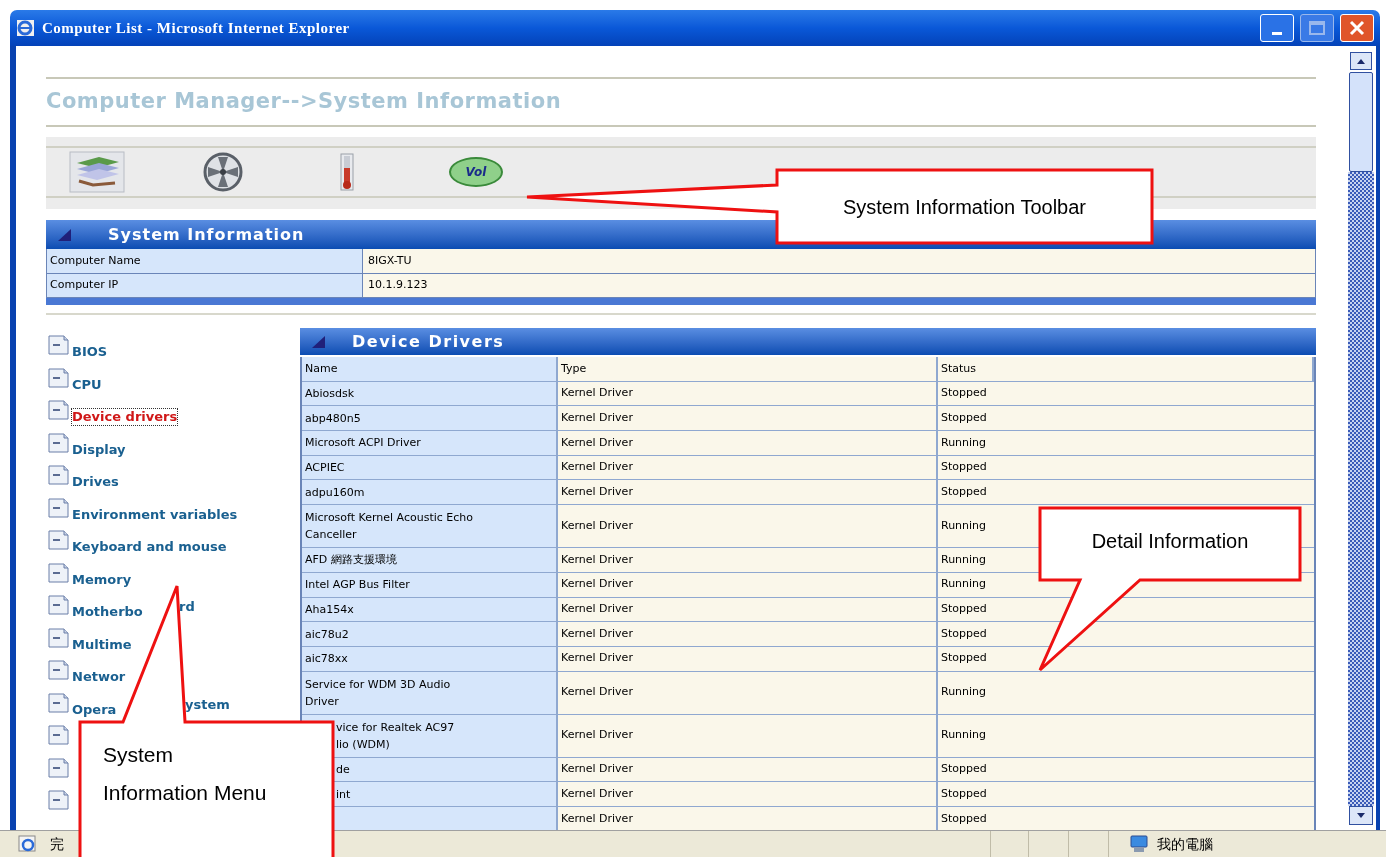  I want to click on menu-item: Keyboard and mouse, so click(149, 547).